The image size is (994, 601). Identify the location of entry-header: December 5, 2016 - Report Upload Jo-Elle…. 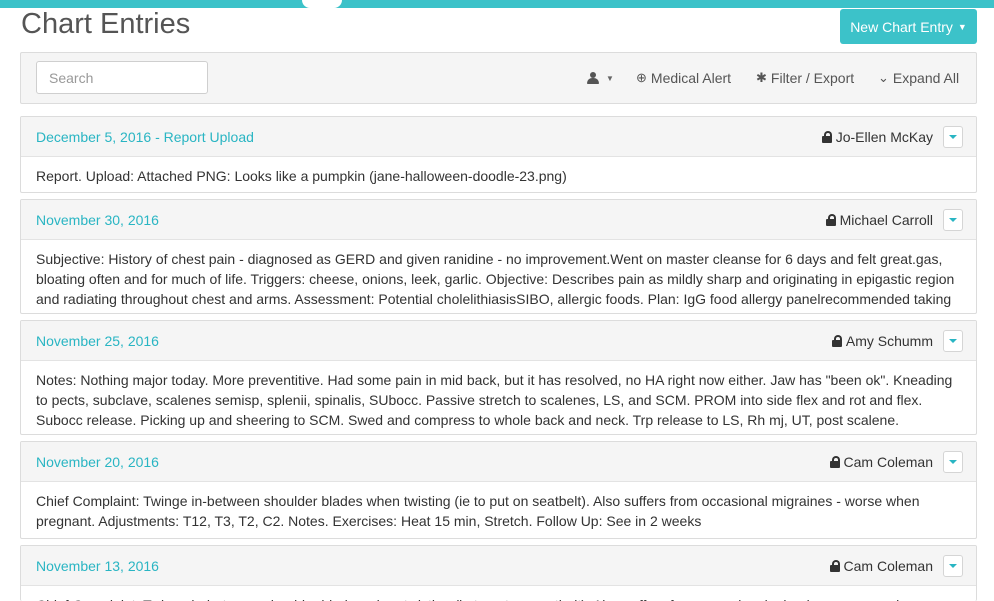
(498, 137).